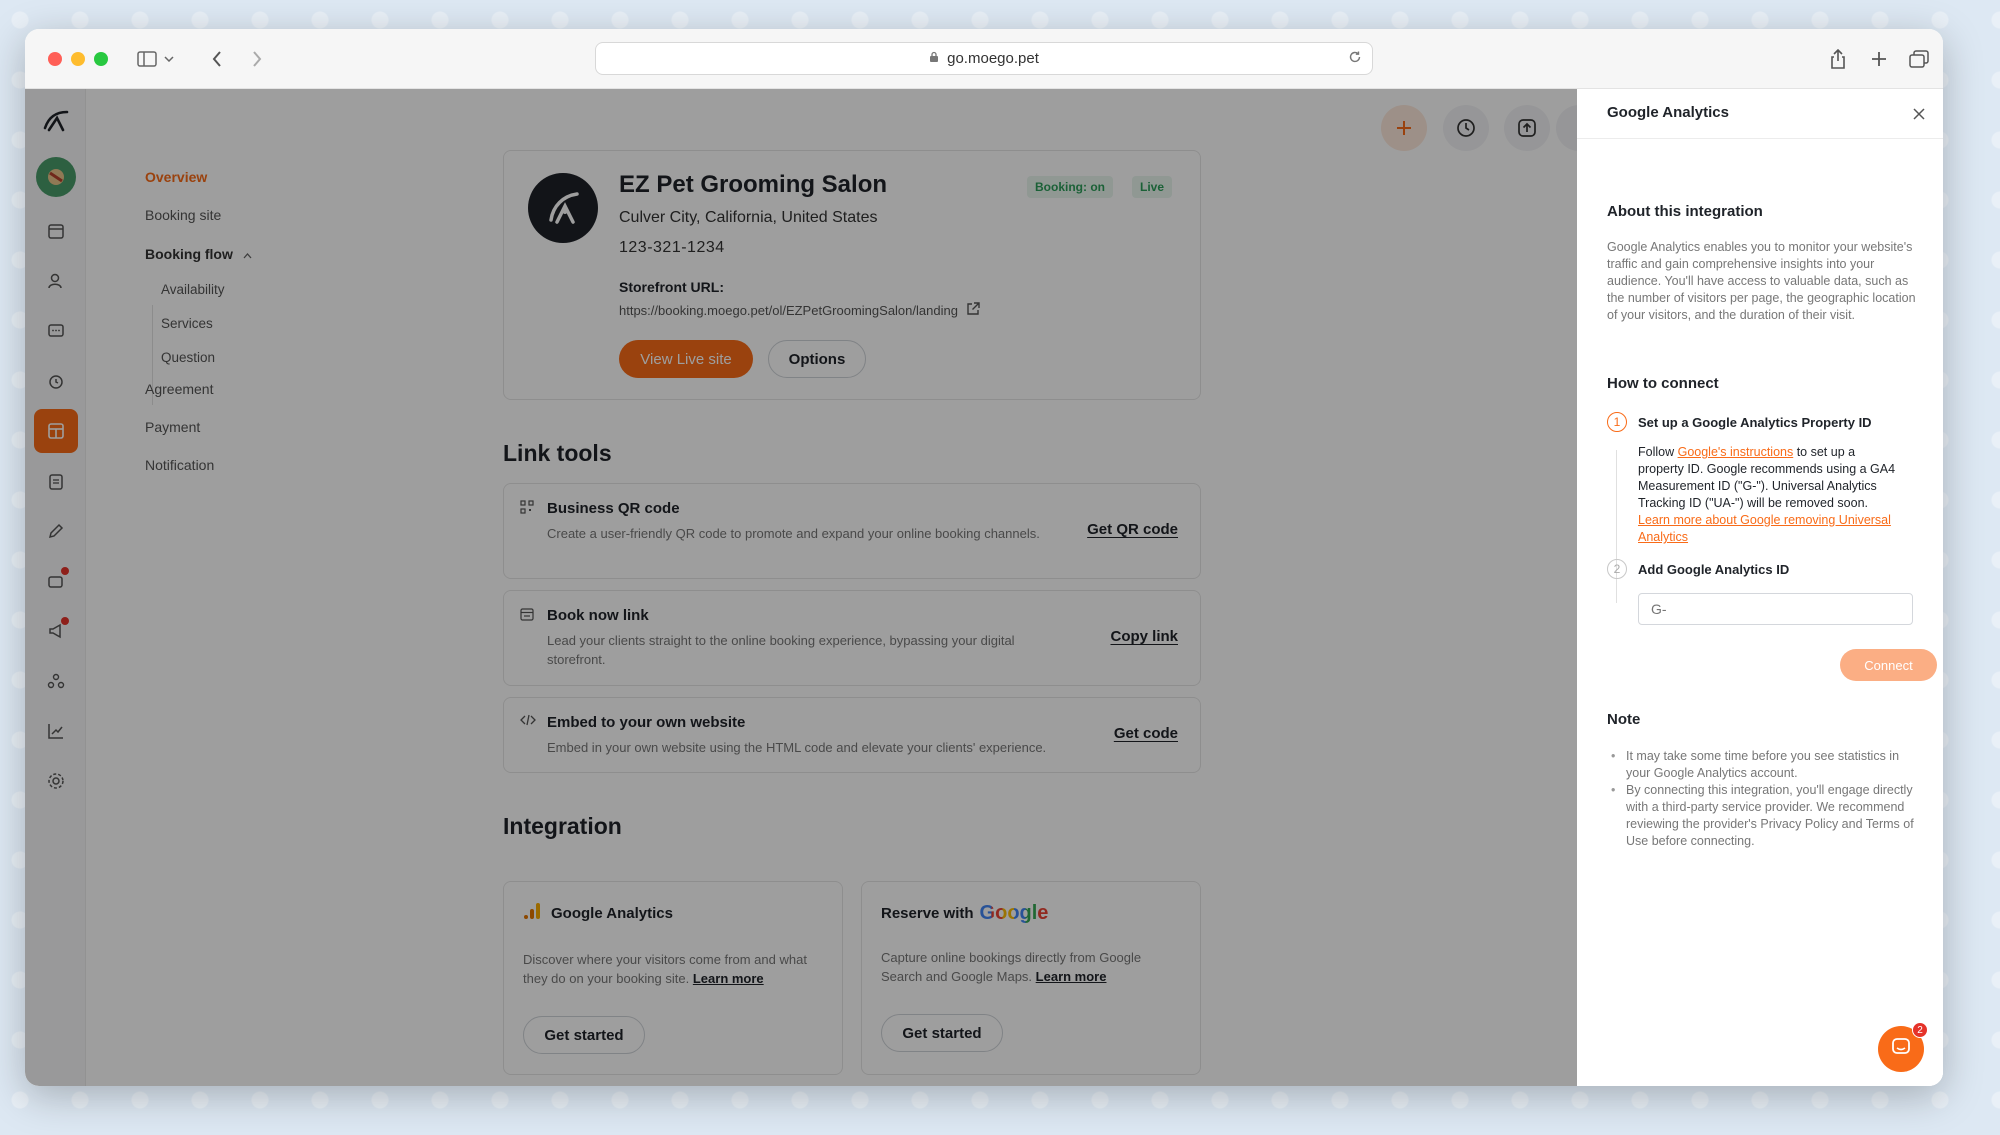 This screenshot has width=2000, height=1135. What do you see at coordinates (1755, 422) in the screenshot?
I see `step-1-title: Set up a Google Analytics Property ID` at bounding box center [1755, 422].